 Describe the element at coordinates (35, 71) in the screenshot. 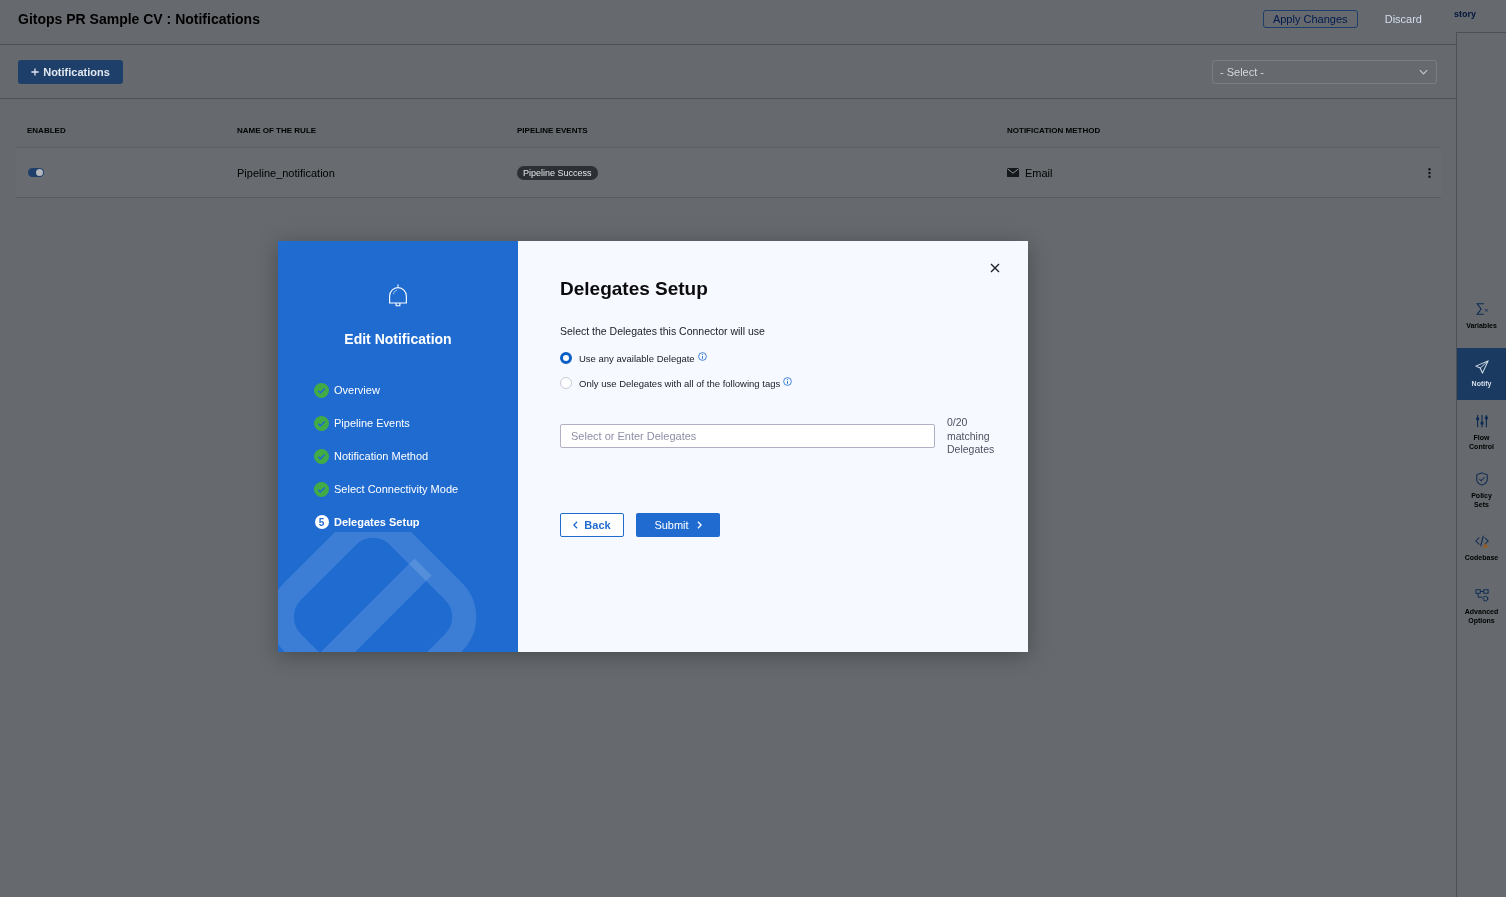

I see `plus-icon` at that location.